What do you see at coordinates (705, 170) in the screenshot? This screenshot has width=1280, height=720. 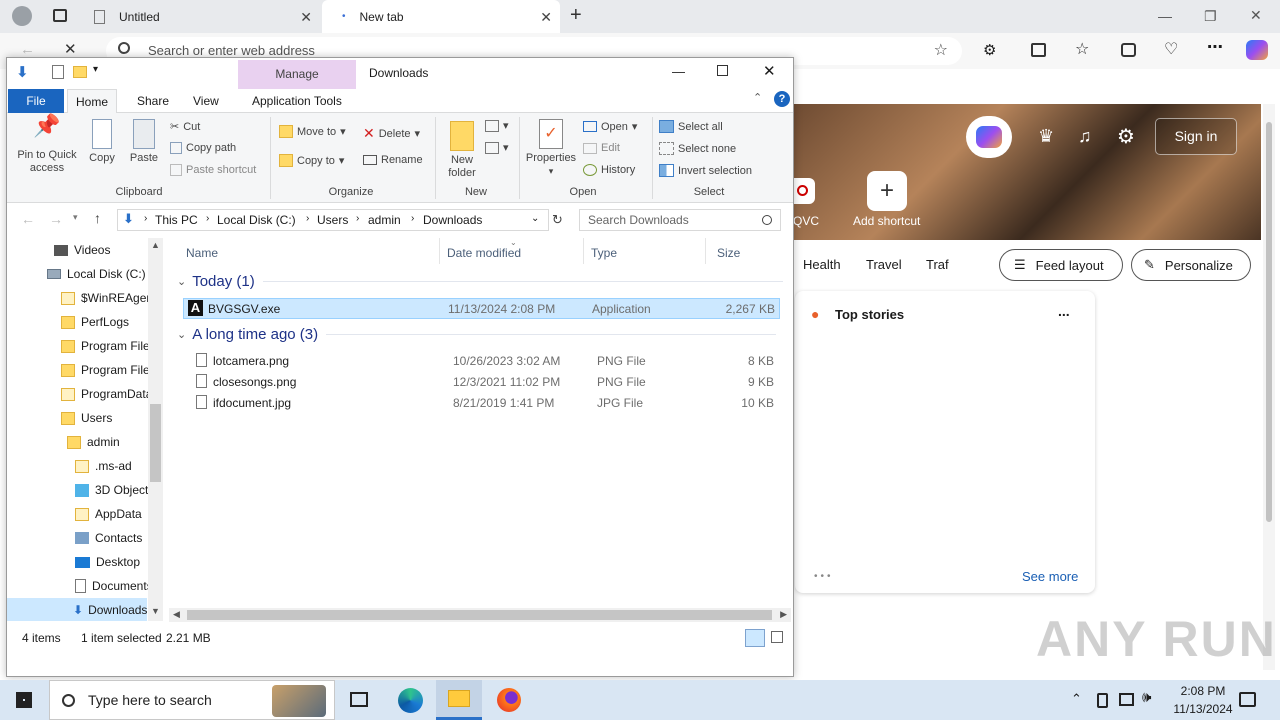 I see `invert-selection-button: Invert selection` at bounding box center [705, 170].